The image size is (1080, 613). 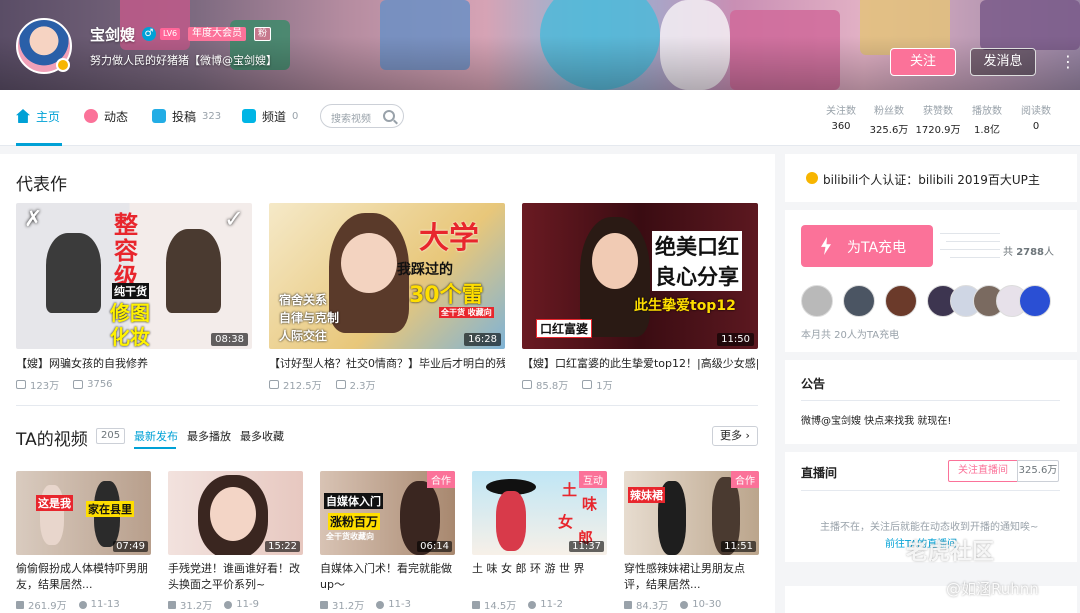 I want to click on search-input: 搜索视频, so click(x=351, y=117).